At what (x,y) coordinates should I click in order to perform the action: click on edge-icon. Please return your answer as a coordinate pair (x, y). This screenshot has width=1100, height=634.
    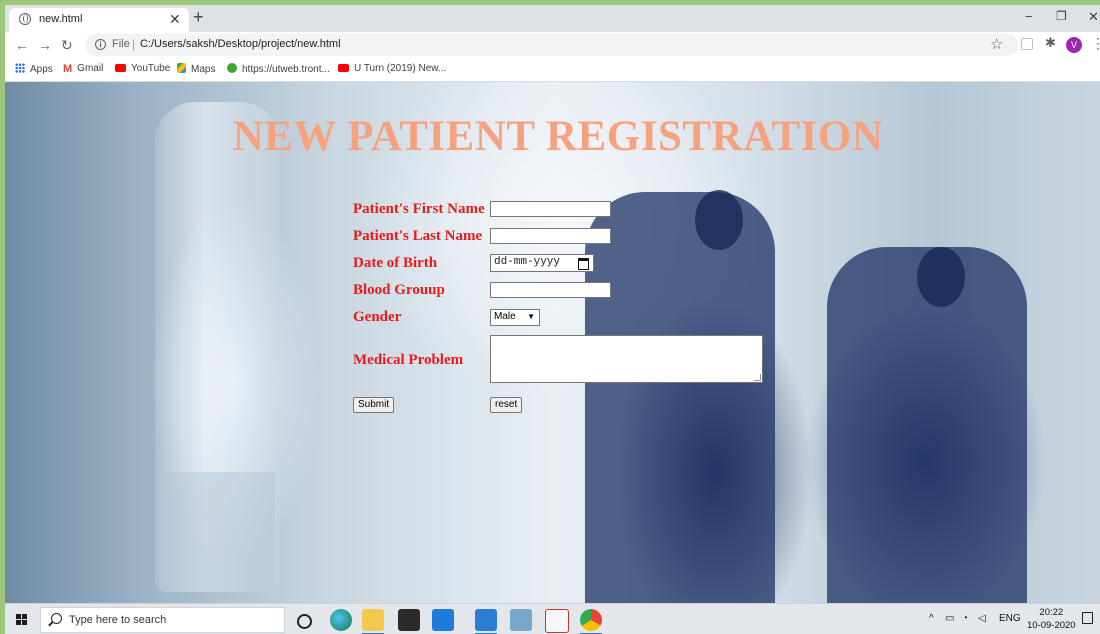
    Looking at the image, I should click on (341, 620).